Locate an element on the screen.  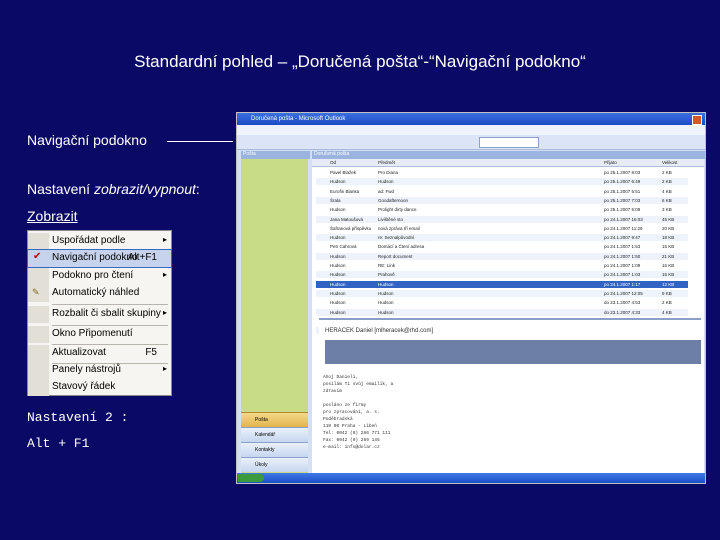
preview-line: posláno ze firmy is located at coordinates (345, 405).